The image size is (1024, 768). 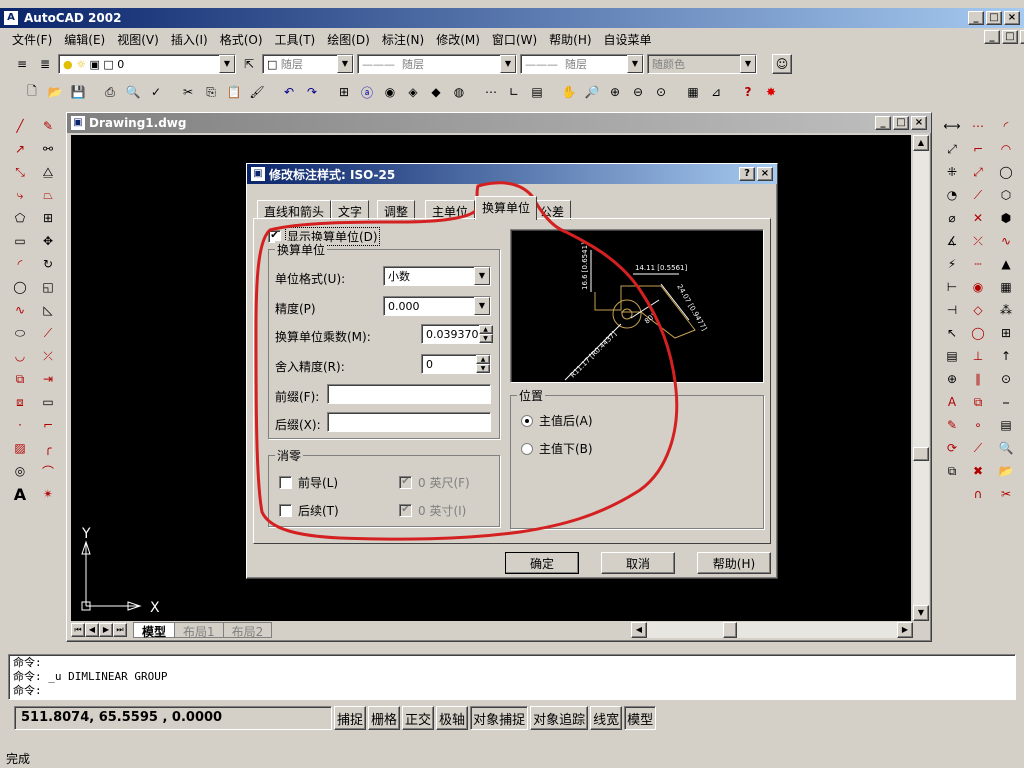 What do you see at coordinates (901, 123) in the screenshot?
I see `drawing-maximize-button: □` at bounding box center [901, 123].